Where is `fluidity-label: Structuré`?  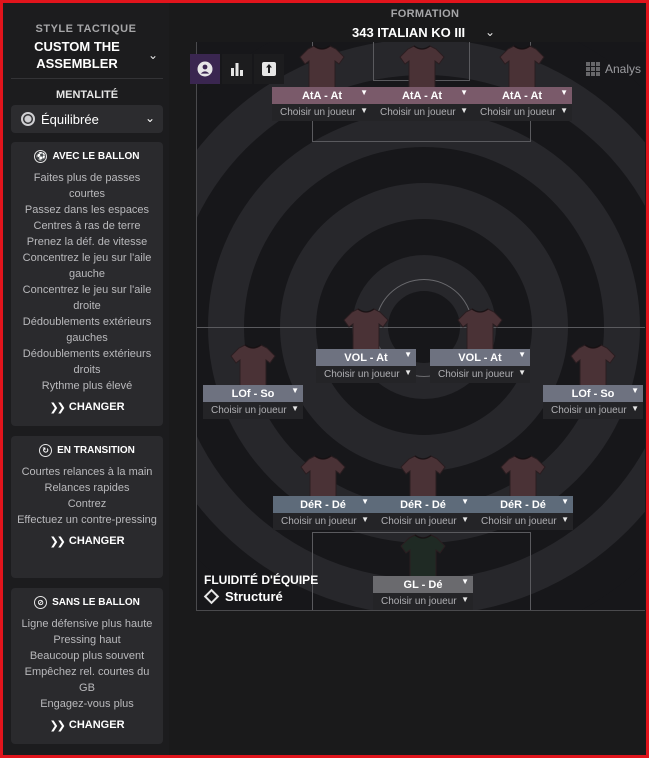 fluidity-label: Structuré is located at coordinates (254, 596).